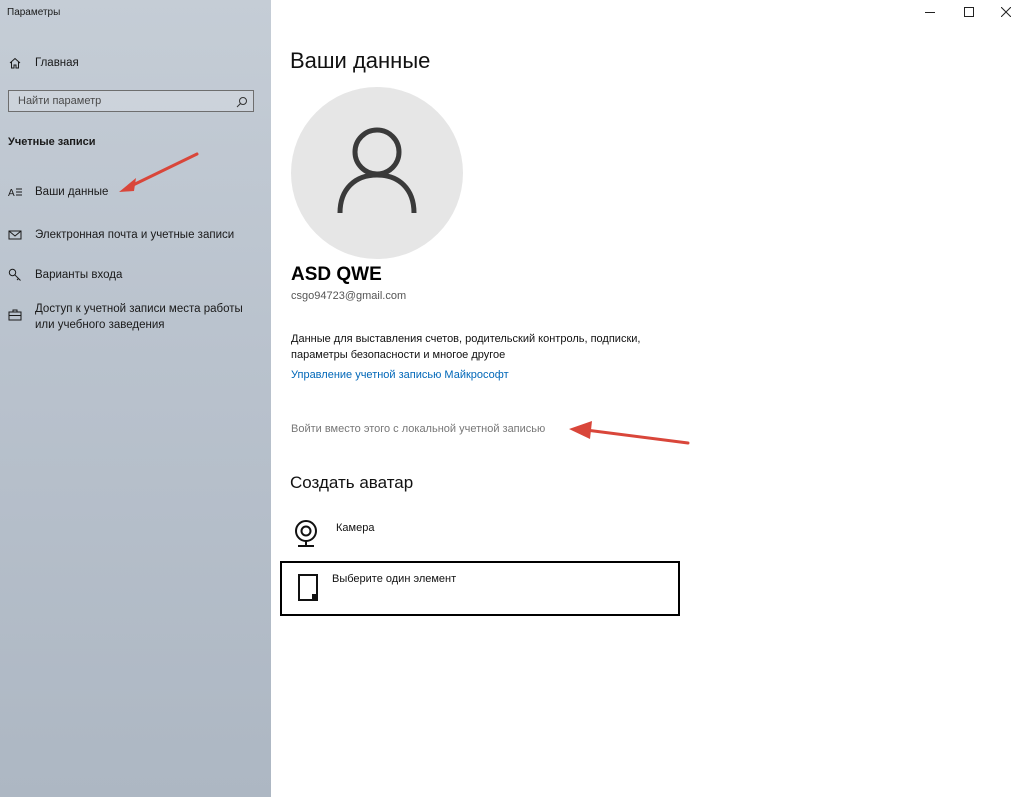 The width and height of the screenshot is (1029, 797). I want to click on maximize-button, so click(969, 13).